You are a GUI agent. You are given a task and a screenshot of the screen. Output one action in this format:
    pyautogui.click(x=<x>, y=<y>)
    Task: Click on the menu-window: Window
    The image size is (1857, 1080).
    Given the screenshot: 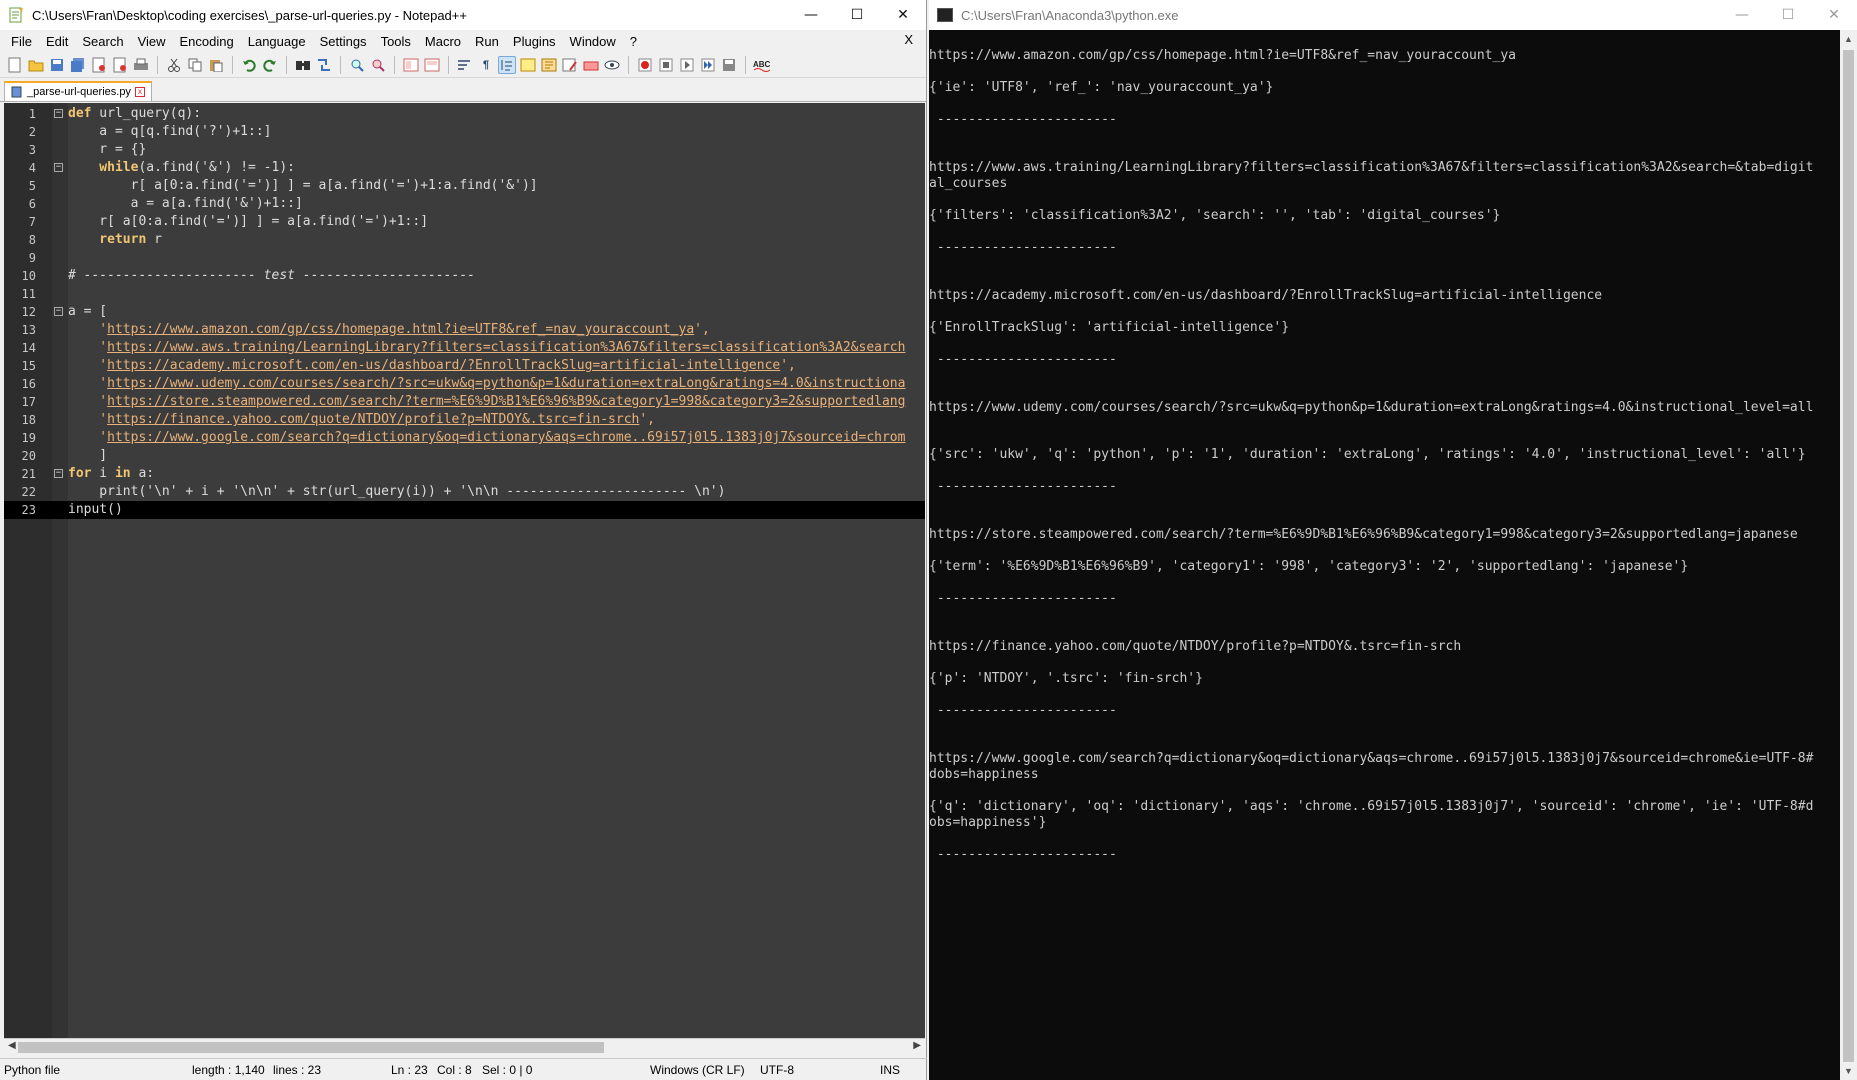 What is the action you would take?
    pyautogui.click(x=593, y=41)
    